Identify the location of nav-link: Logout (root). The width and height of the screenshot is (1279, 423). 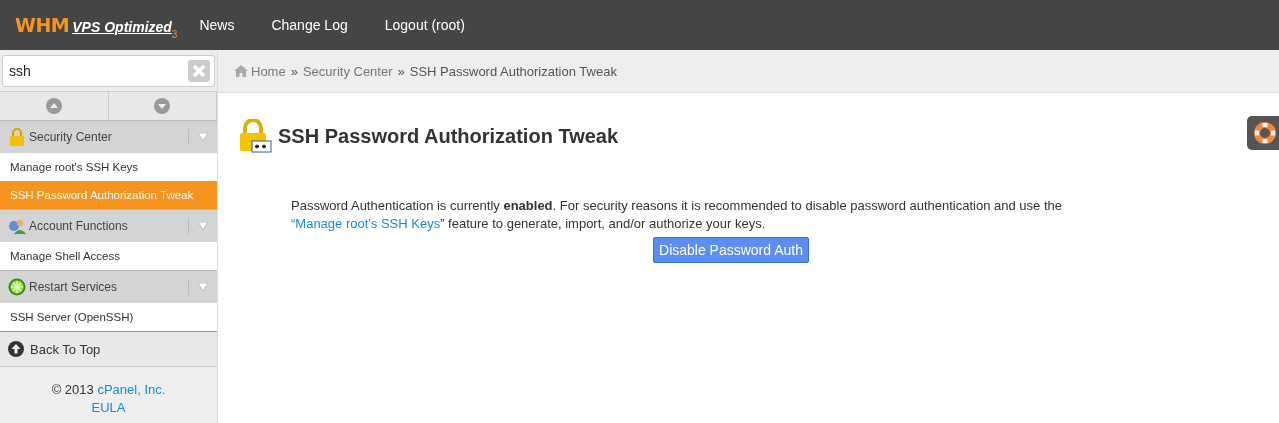
(424, 25).